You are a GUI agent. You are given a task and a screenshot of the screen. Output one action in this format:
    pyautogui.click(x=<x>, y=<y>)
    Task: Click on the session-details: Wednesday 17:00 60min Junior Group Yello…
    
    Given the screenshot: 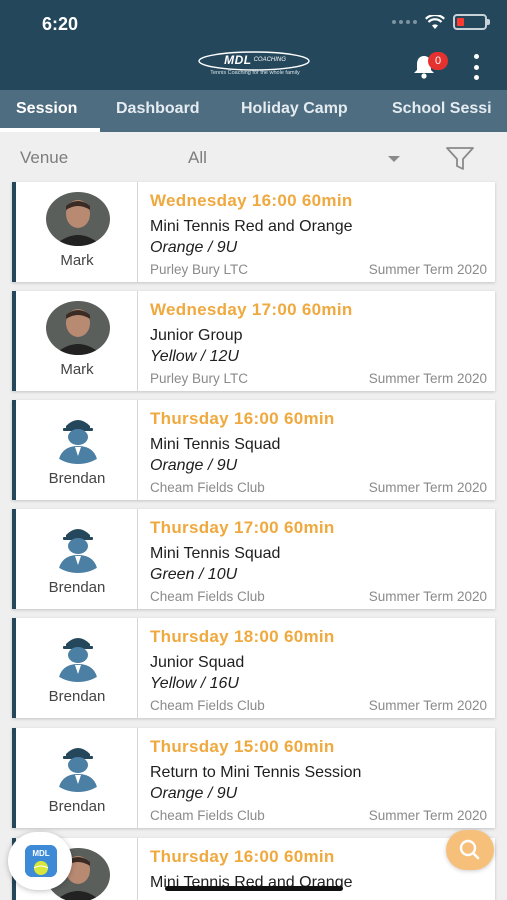 What is the action you would take?
    pyautogui.click(x=322, y=341)
    